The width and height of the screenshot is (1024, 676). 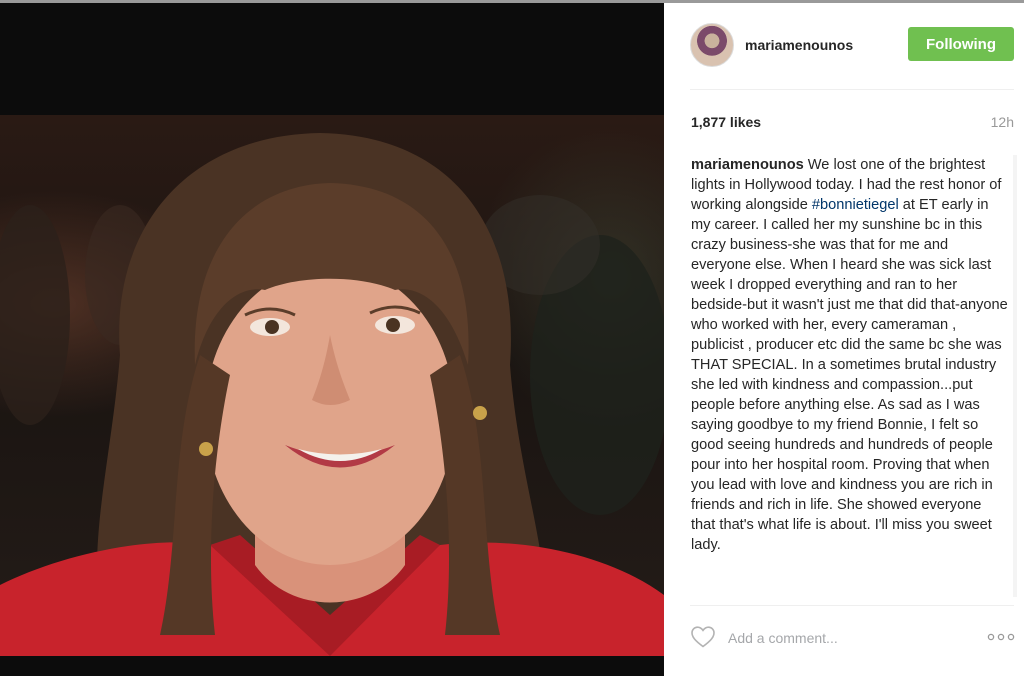 What do you see at coordinates (855, 205) in the screenshot?
I see `caption-hashtag: #bonnietiegel` at bounding box center [855, 205].